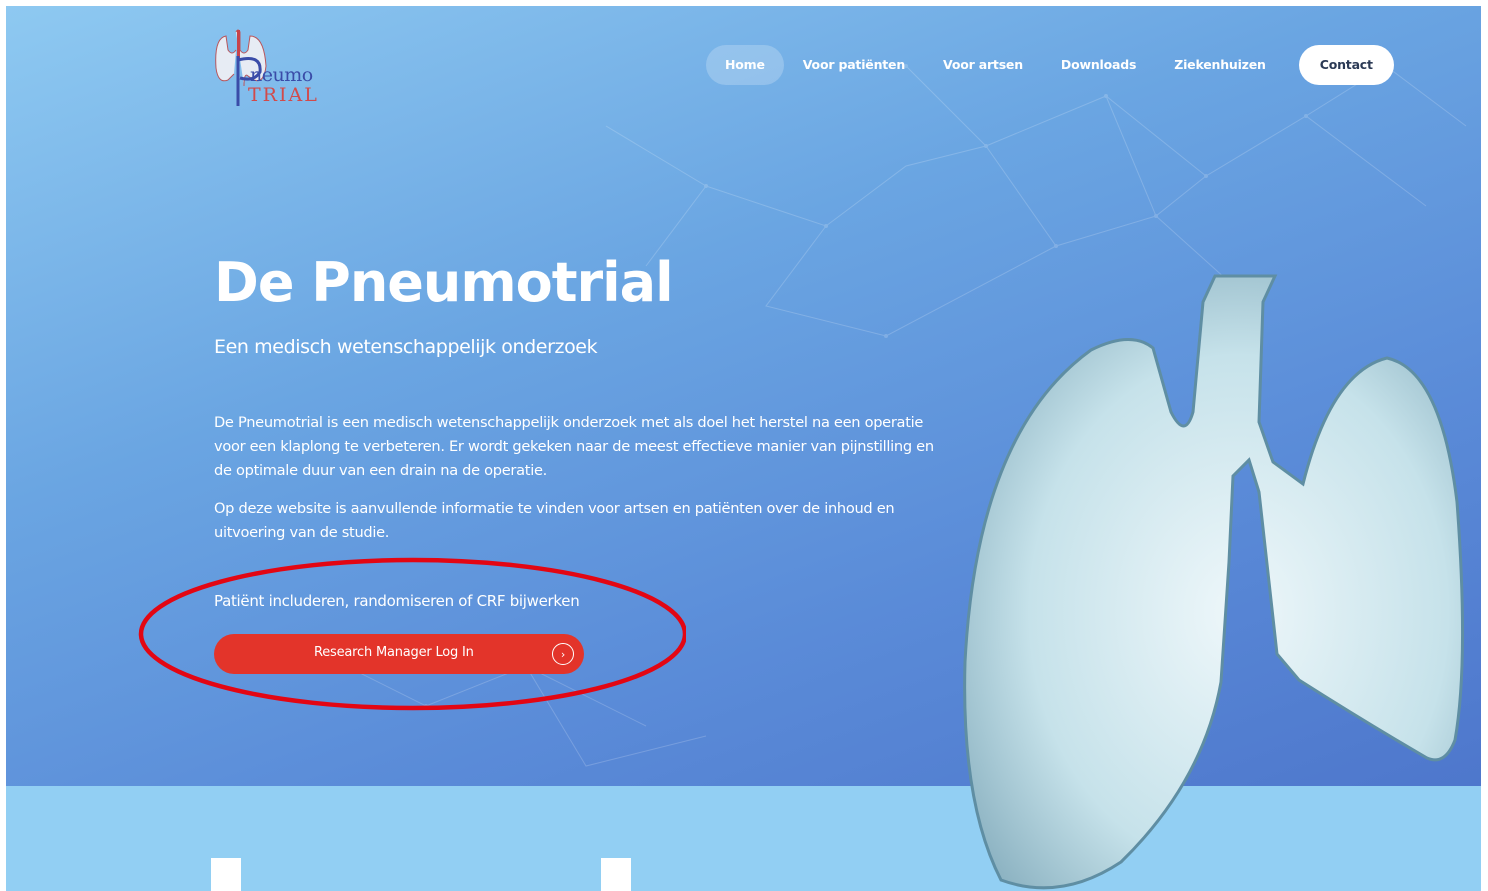  What do you see at coordinates (406, 347) in the screenshot?
I see `page-subtitle: Een medisch wetenschappelijk onderzoek` at bounding box center [406, 347].